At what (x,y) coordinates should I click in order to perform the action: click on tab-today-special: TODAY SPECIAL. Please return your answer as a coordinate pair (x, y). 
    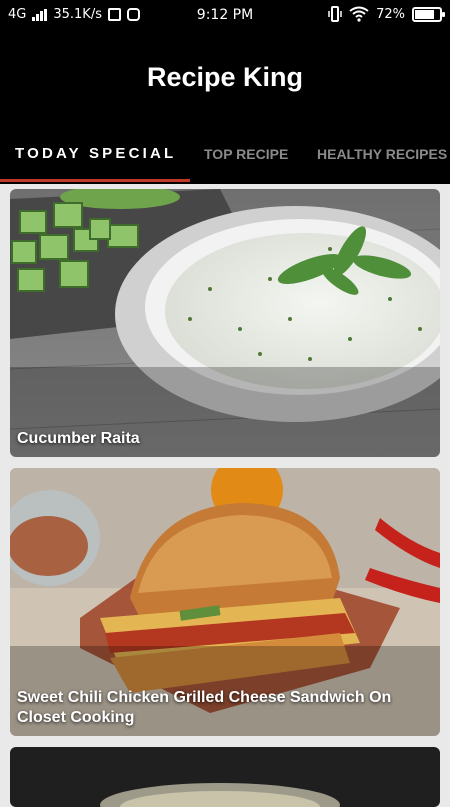
    Looking at the image, I should click on (95, 162).